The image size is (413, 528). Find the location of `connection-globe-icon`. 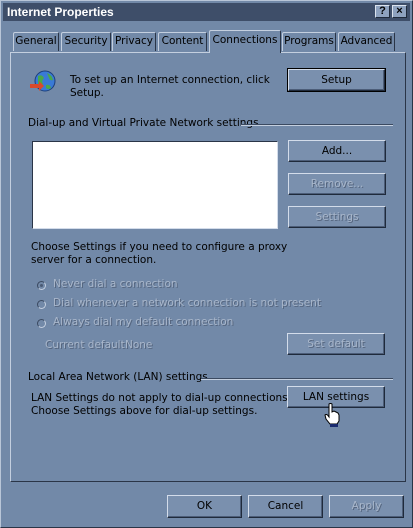

connection-globe-icon is located at coordinates (43, 82).